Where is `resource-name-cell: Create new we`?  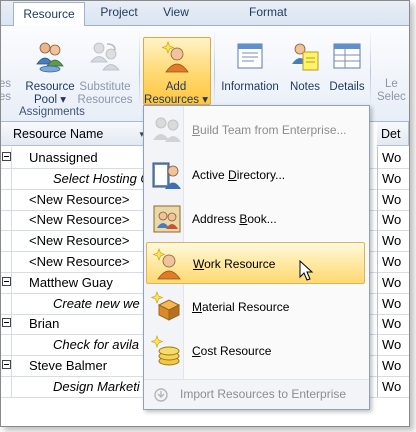
resource-name-cell: Create new we is located at coordinates (101, 303).